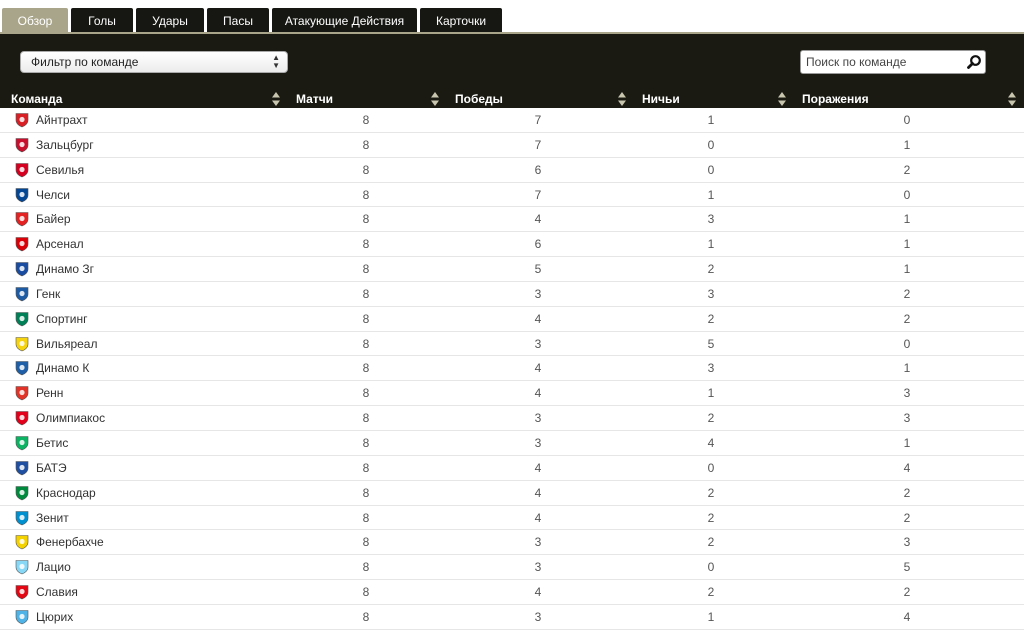  Describe the element at coordinates (53, 195) in the screenshot. I see `team-name: Челси` at that location.